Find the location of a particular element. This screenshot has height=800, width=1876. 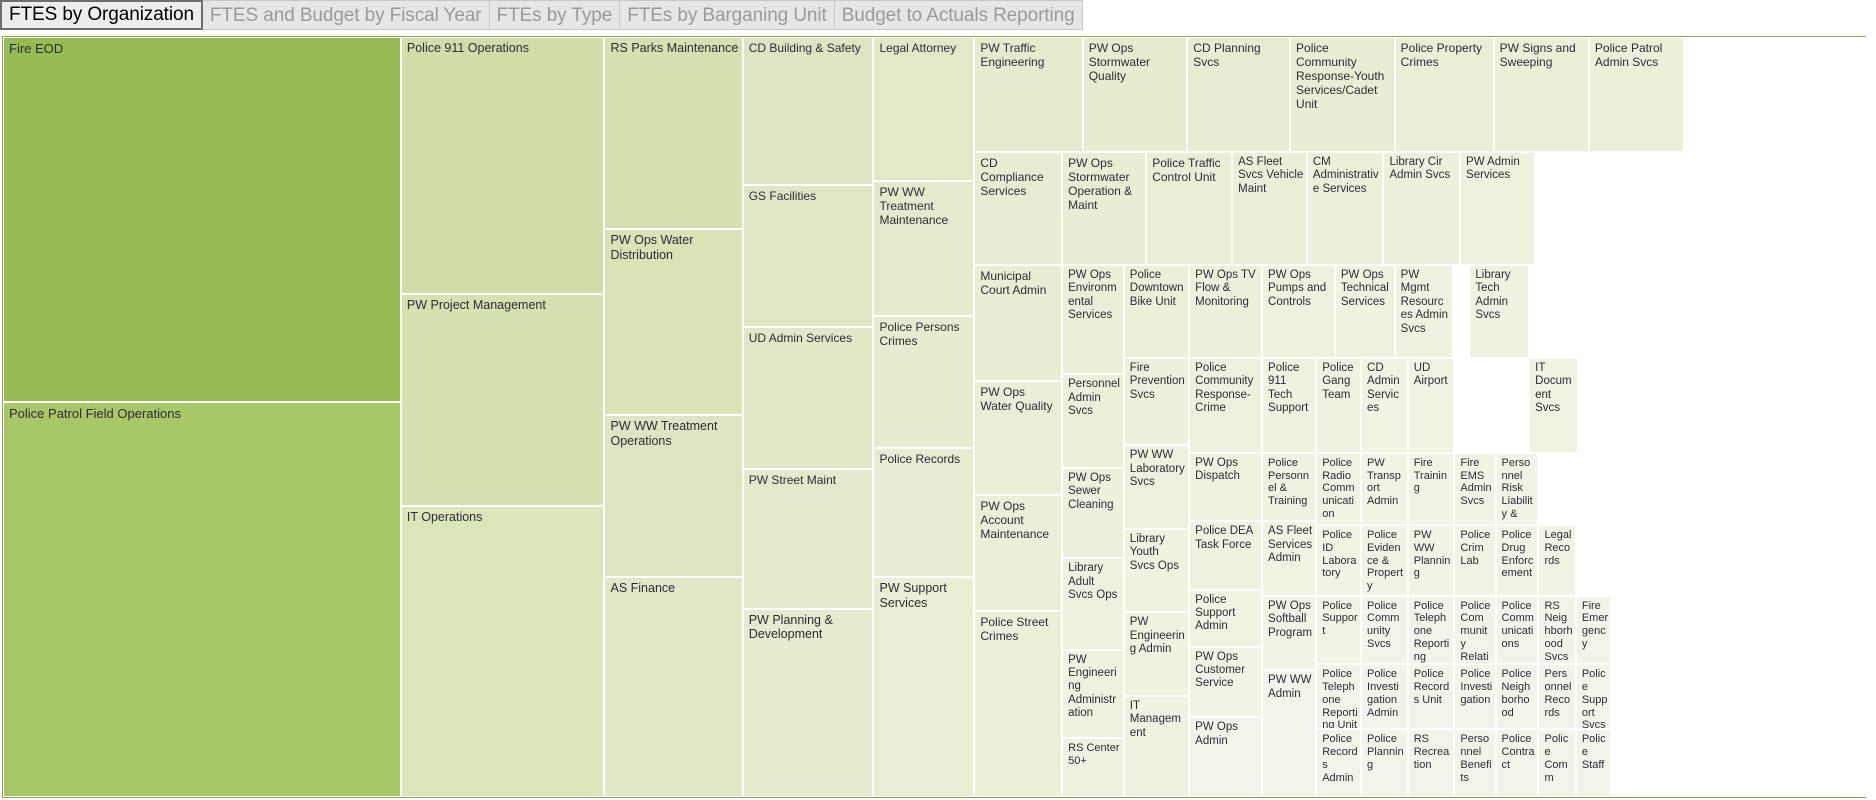

treemap-tile: PW Ops Environmental Services is located at coordinates (1093, 320).